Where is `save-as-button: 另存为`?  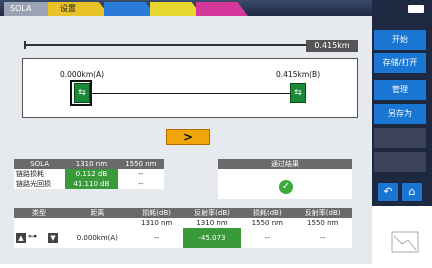 save-as-button: 另存为 is located at coordinates (400, 114).